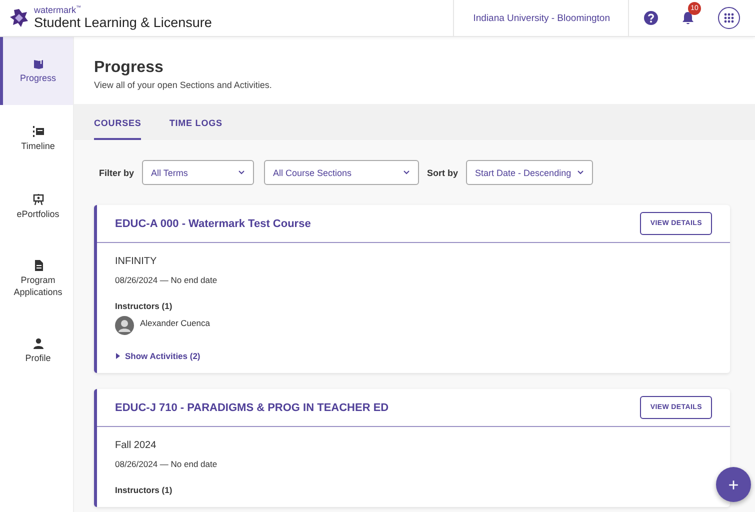 This screenshot has width=755, height=512. I want to click on document-icon, so click(38, 265).